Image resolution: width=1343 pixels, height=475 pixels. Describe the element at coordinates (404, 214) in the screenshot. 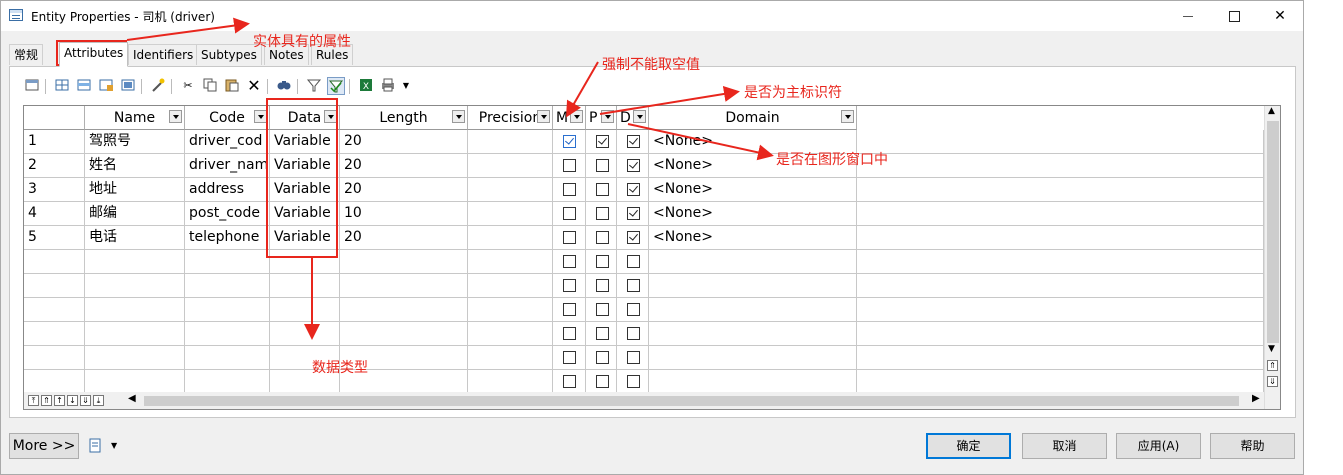

I see `cell-length: 10` at that location.